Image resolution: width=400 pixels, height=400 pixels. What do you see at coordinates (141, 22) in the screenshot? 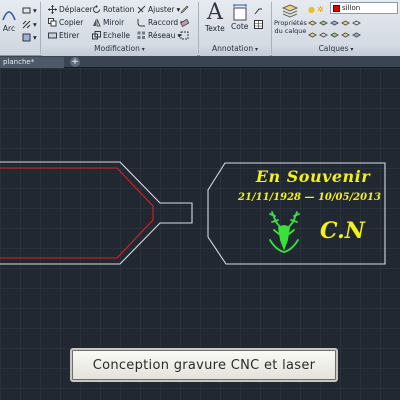
I see `fillet-icon` at bounding box center [141, 22].